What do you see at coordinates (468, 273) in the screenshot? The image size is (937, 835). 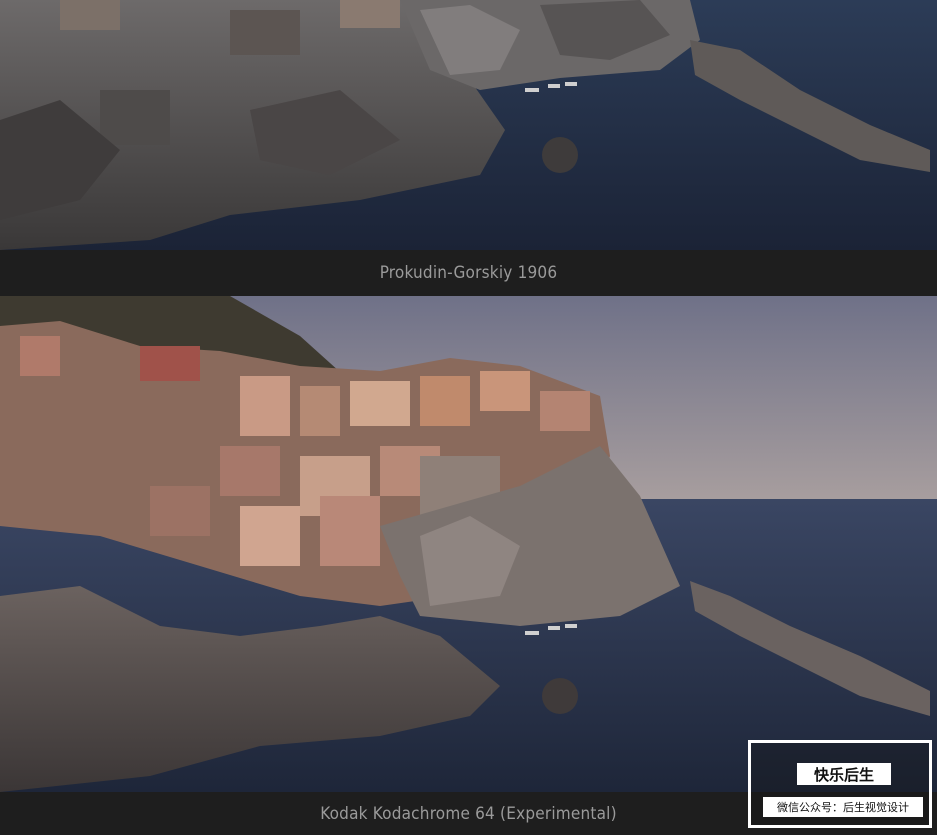 I see `top-caption: Prokudin-Gorskiy 1906` at bounding box center [468, 273].